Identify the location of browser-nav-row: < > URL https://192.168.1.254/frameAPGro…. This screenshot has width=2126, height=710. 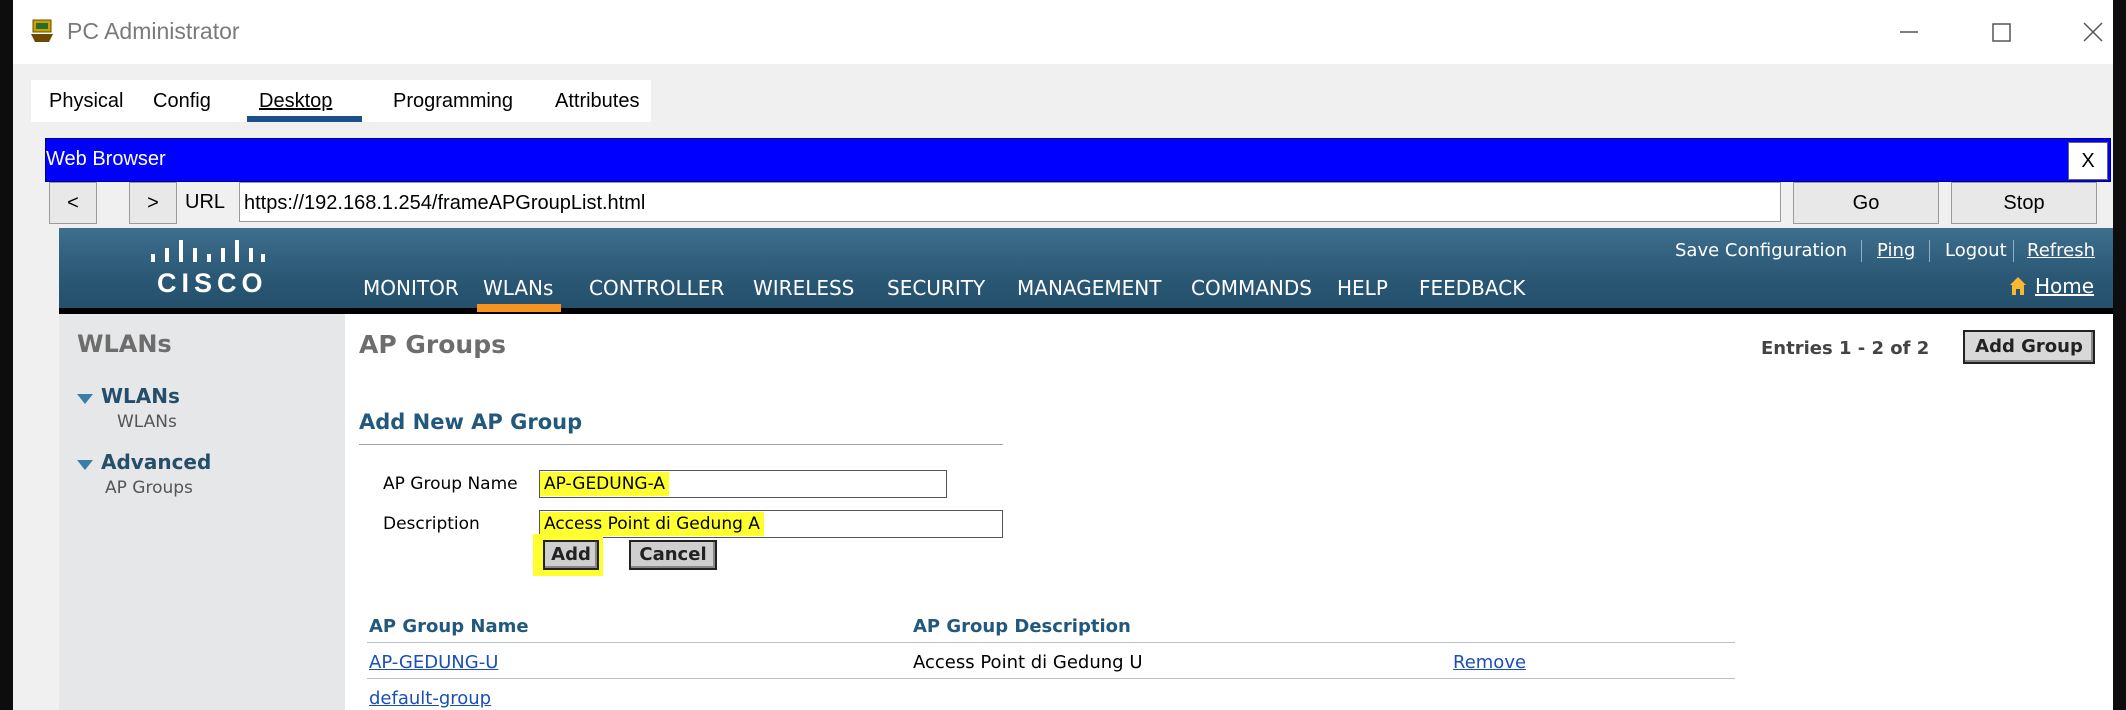
(1079, 204).